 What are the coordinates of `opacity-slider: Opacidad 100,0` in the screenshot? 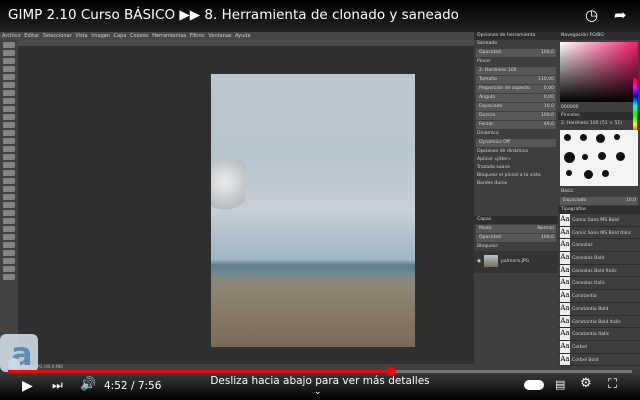 It's located at (516, 53).